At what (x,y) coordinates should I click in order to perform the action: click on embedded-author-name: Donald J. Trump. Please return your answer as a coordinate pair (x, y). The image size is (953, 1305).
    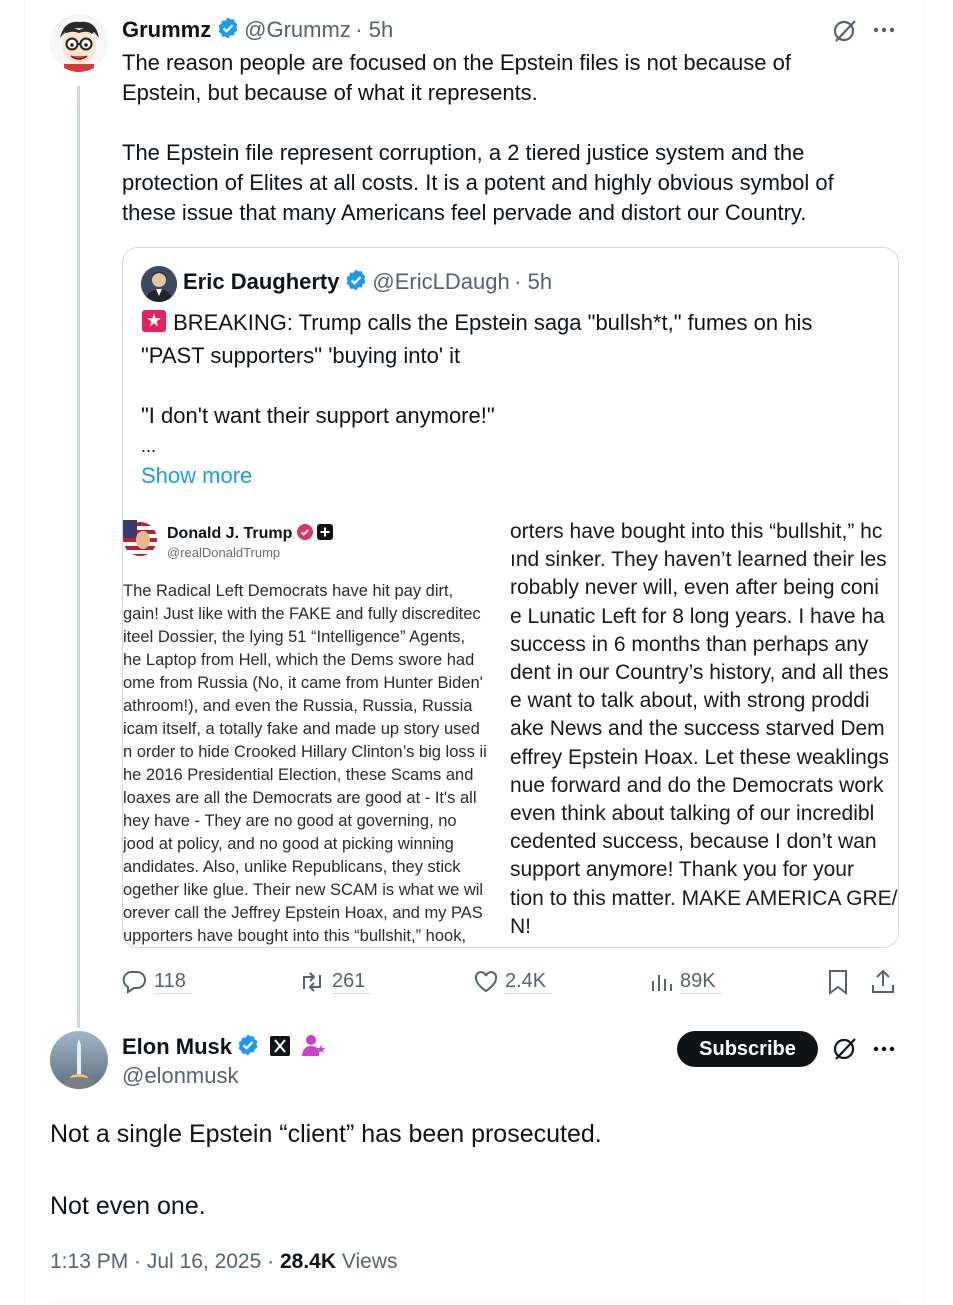
    Looking at the image, I should click on (250, 534).